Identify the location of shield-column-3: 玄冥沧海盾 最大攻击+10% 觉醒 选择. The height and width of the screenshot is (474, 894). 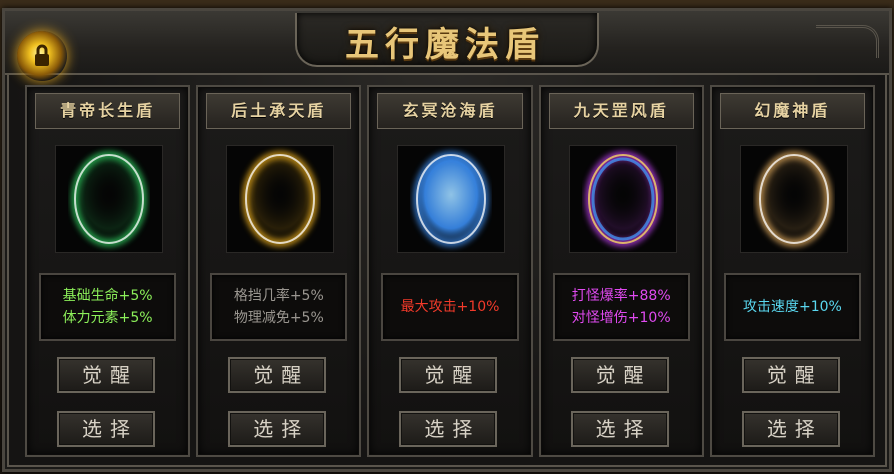
(450, 271).